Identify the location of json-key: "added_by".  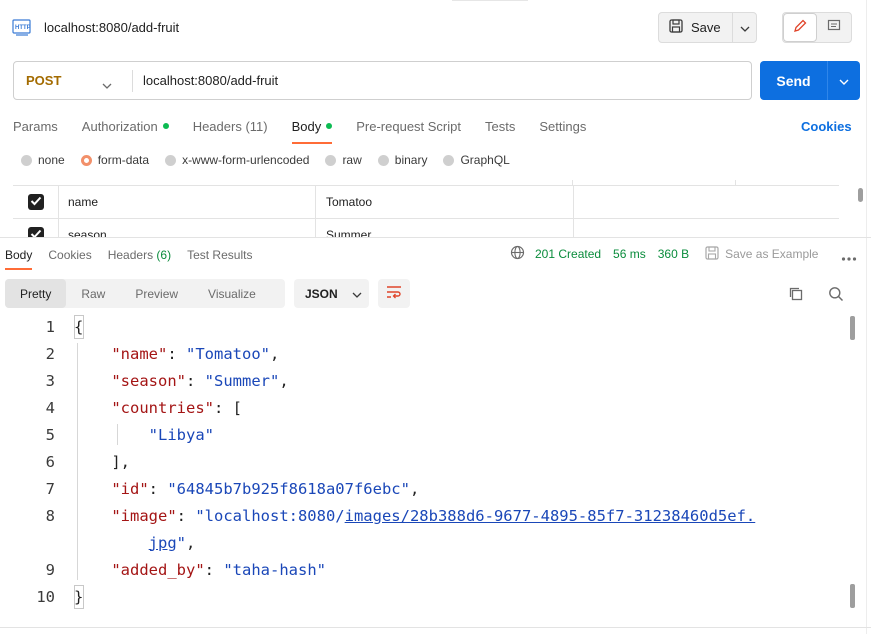
(158, 569).